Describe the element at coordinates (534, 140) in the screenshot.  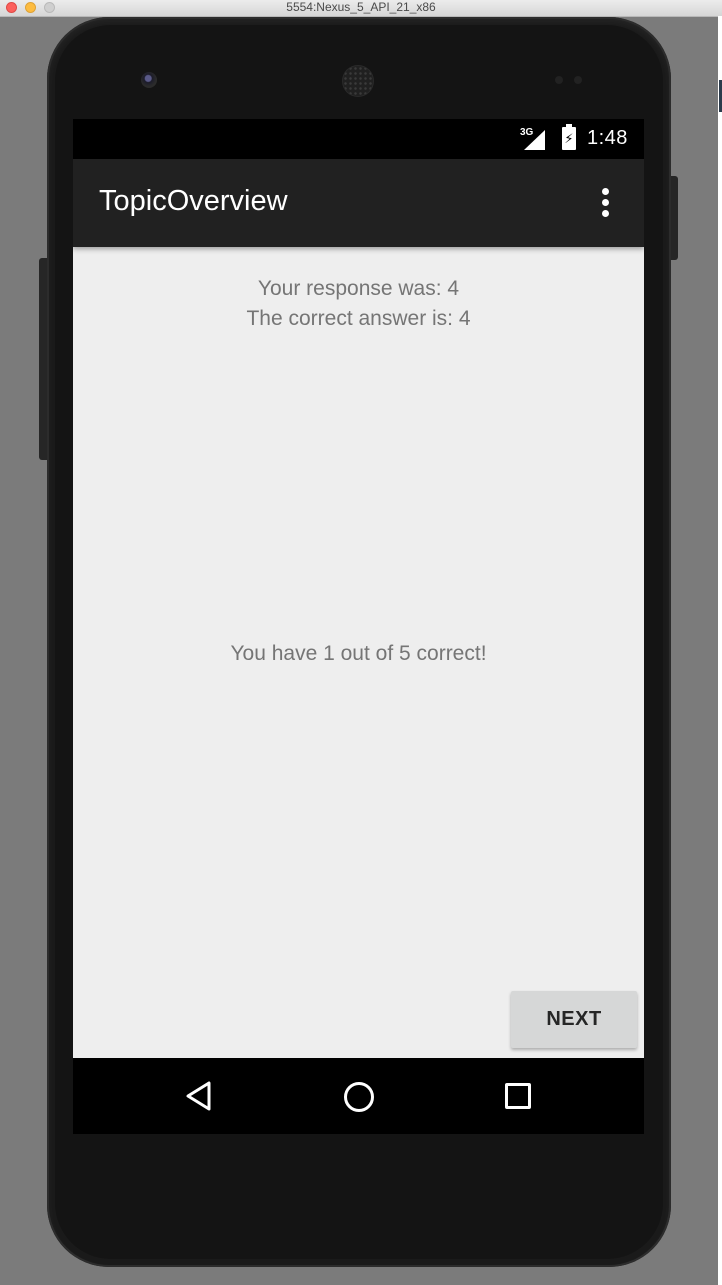
I see `signal-strength-icon` at that location.